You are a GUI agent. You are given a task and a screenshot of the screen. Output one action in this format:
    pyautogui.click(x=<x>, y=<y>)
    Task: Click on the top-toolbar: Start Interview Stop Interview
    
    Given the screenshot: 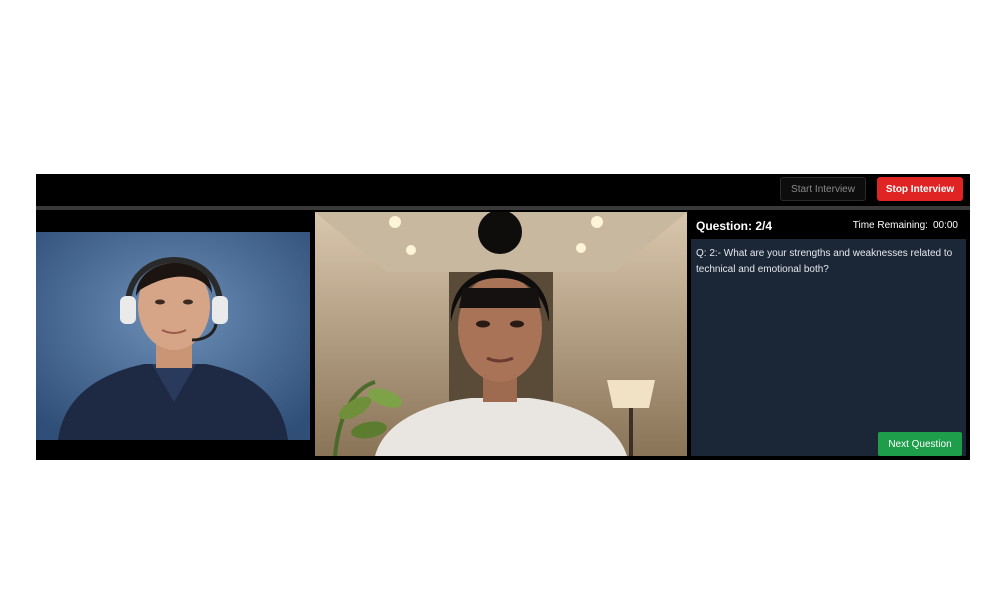 What is the action you would take?
    pyautogui.click(x=503, y=190)
    